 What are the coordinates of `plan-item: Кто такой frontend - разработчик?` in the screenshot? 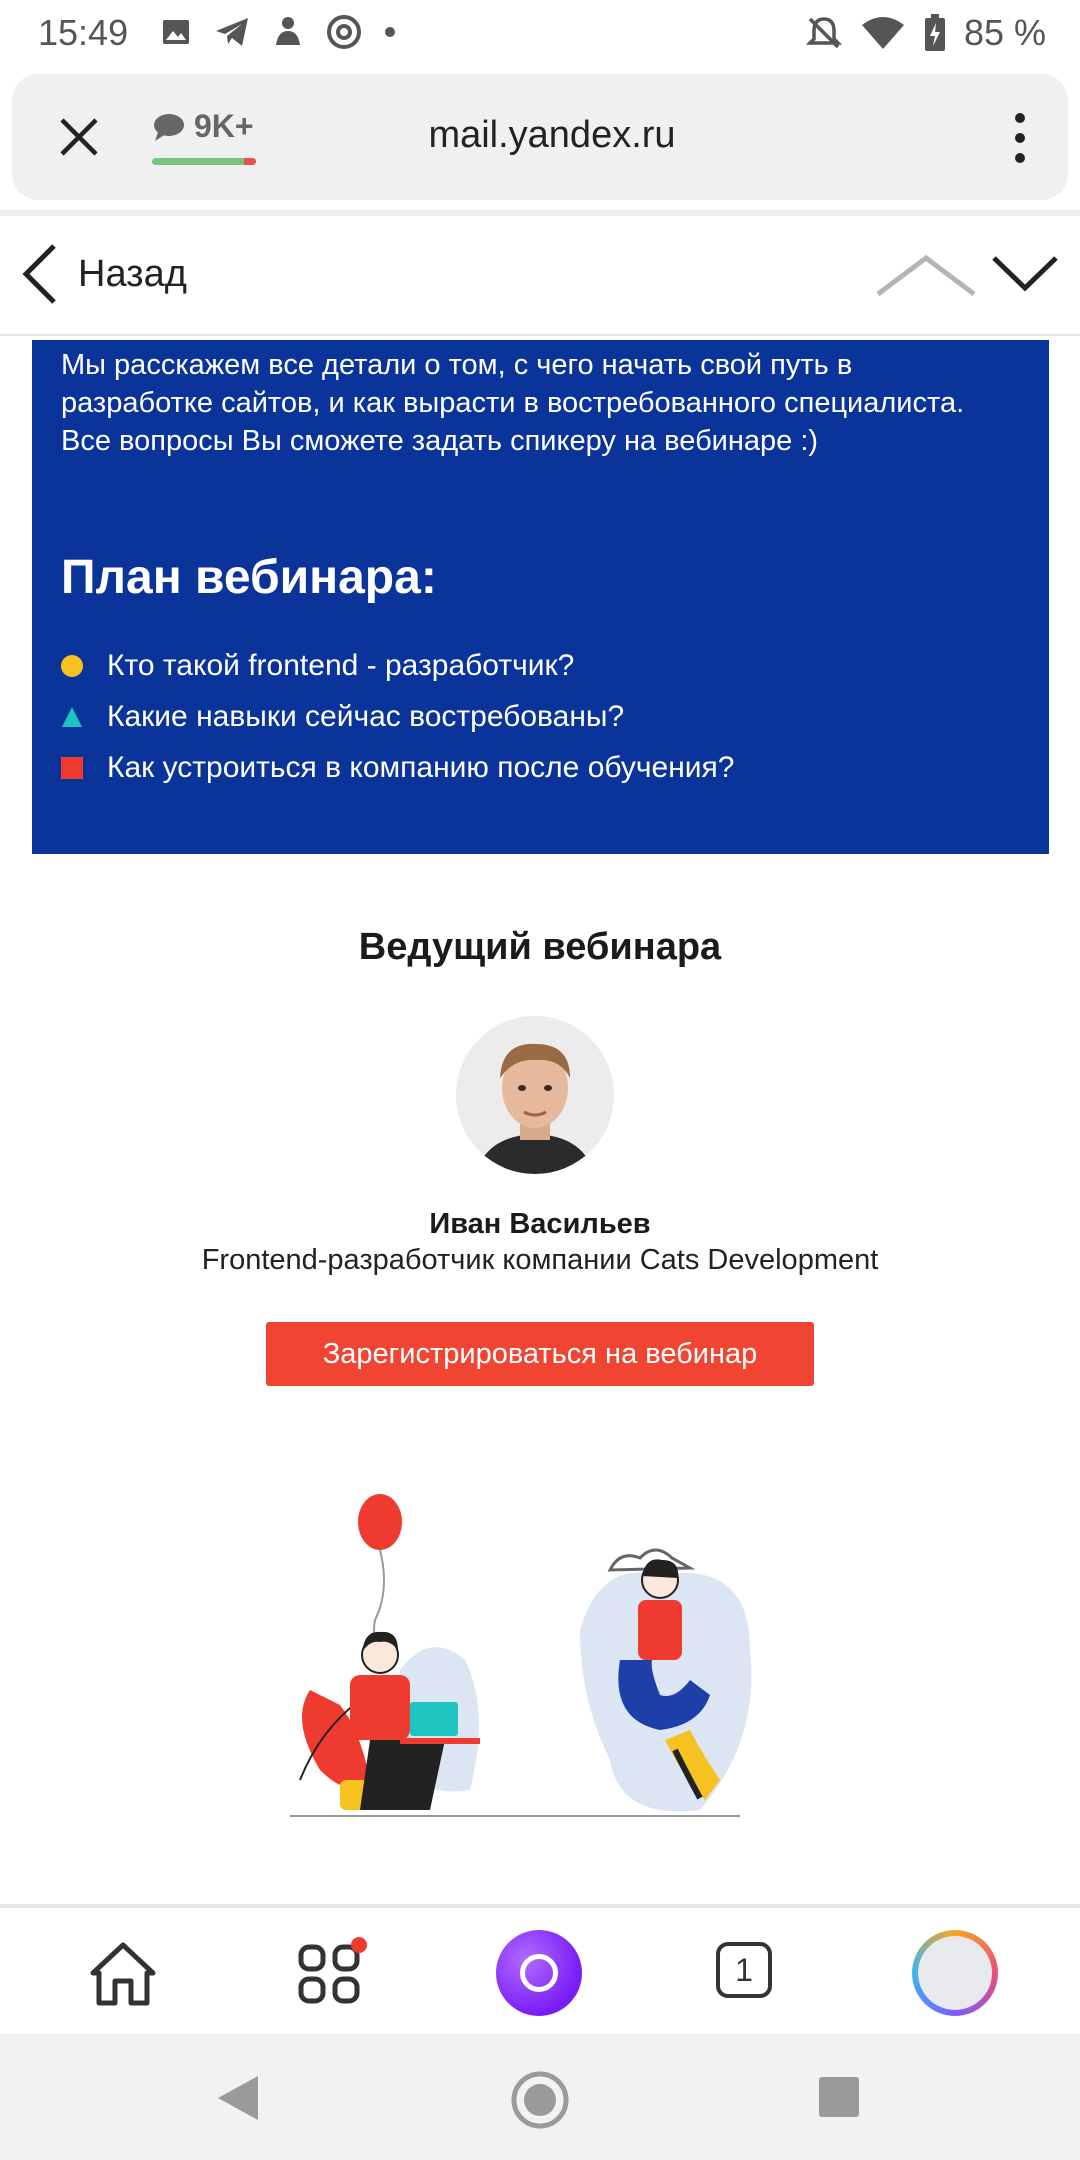 It's located at (397, 665).